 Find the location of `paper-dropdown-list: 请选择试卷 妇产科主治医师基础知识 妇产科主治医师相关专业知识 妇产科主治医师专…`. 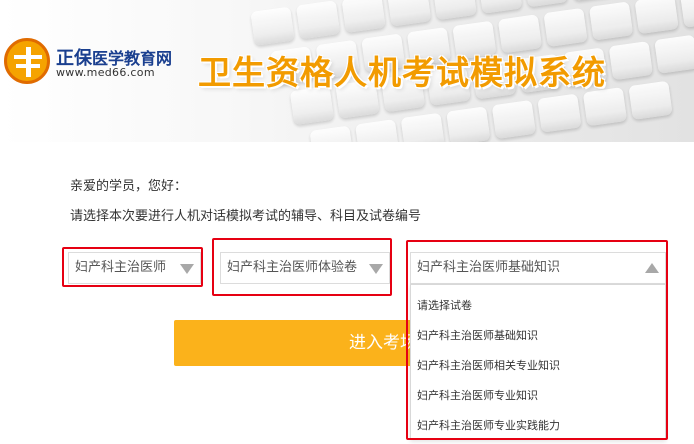

paper-dropdown-list: 请选择试卷 妇产科主治医师基础知识 妇产科主治医师相关专业知识 妇产科主治医师专… is located at coordinates (538, 362).